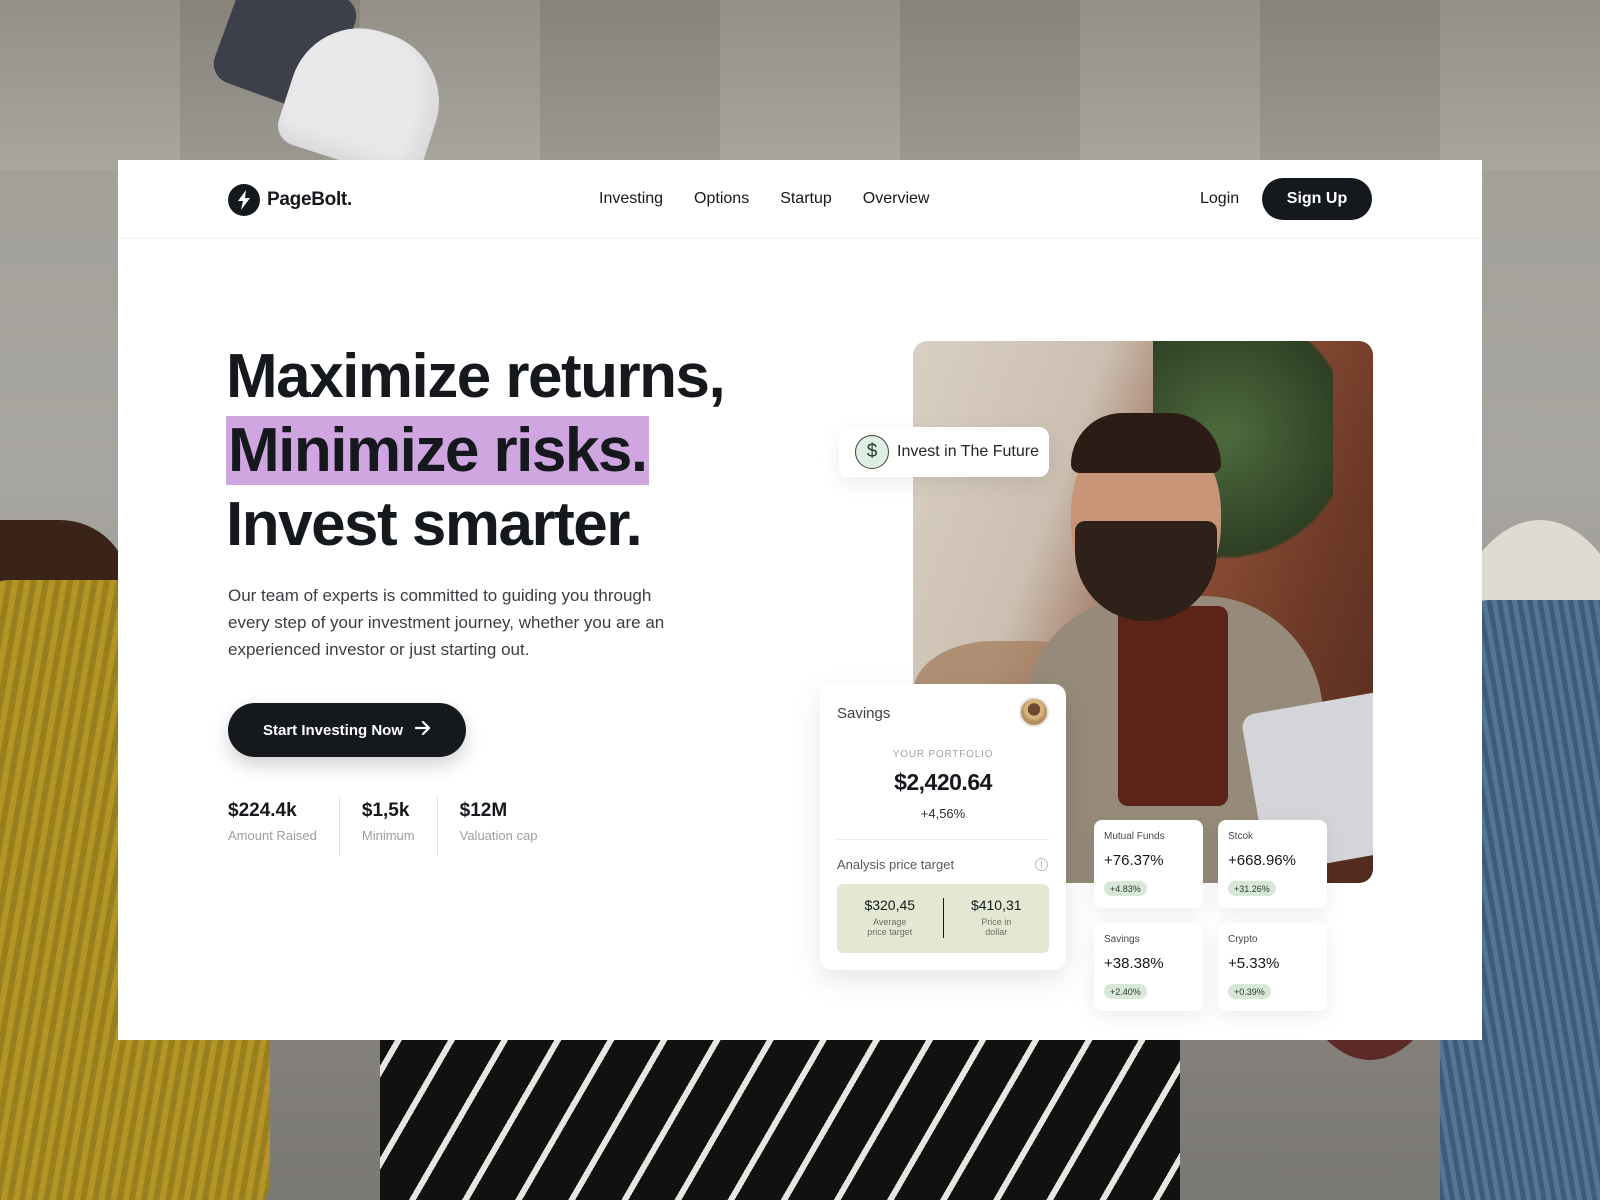  I want to click on headline-line-2-highlighted: Minimize risks., so click(437, 450).